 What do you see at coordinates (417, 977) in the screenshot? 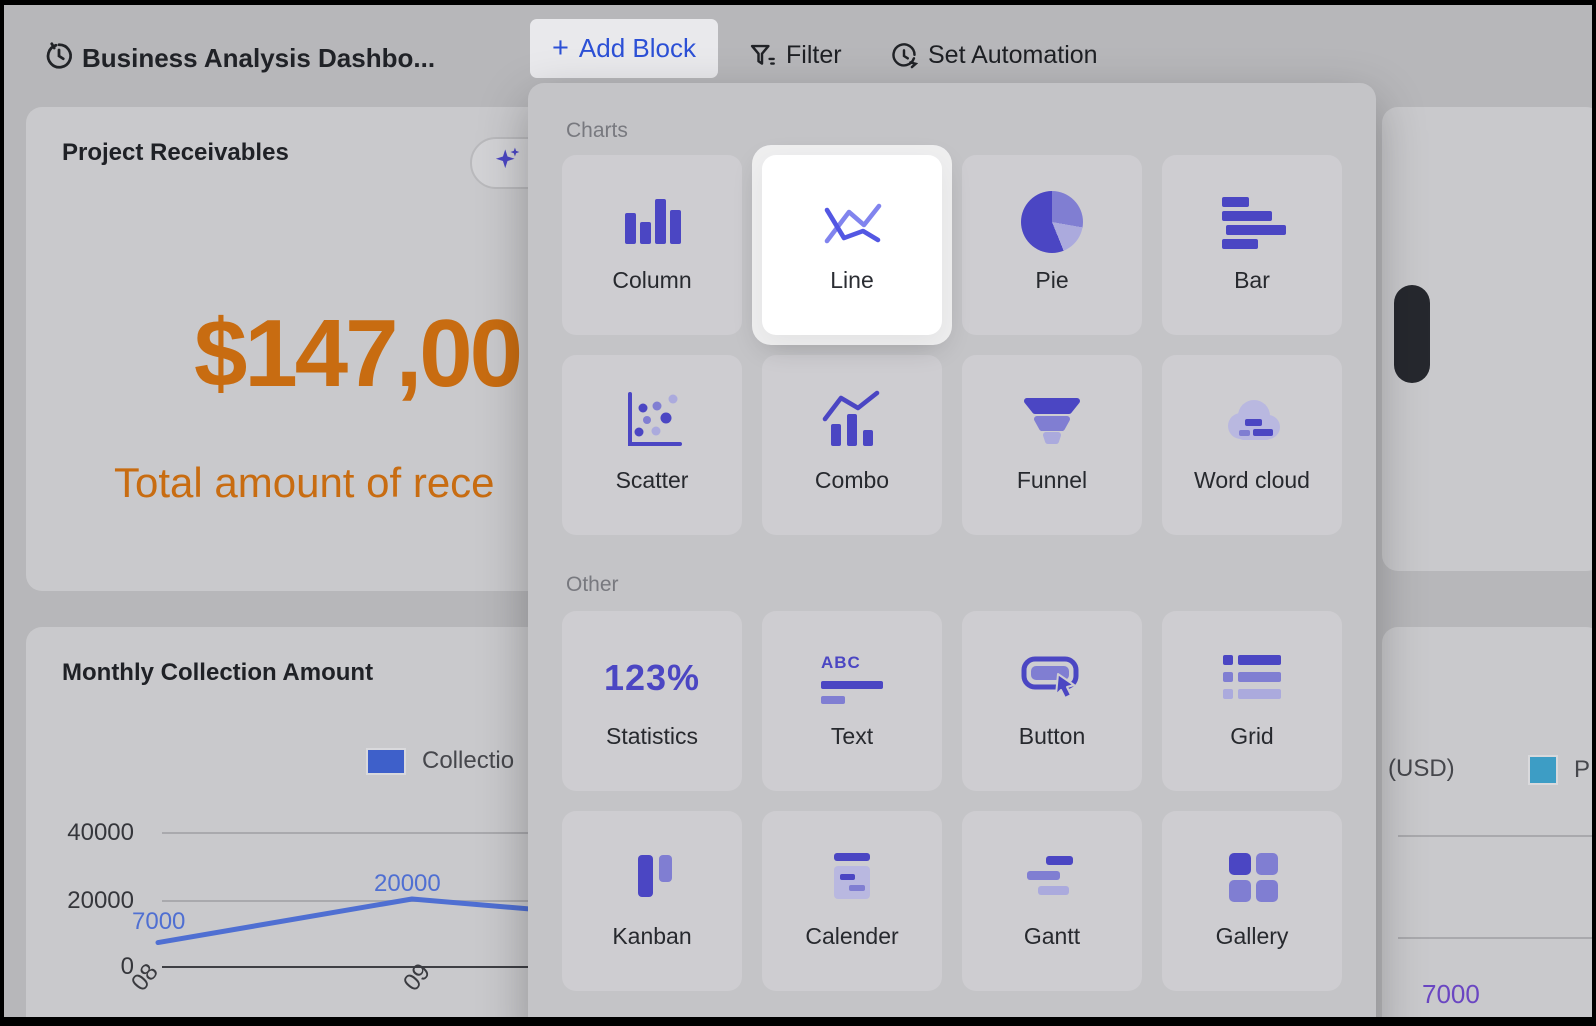
I see `x-tick-09: 09` at bounding box center [417, 977].